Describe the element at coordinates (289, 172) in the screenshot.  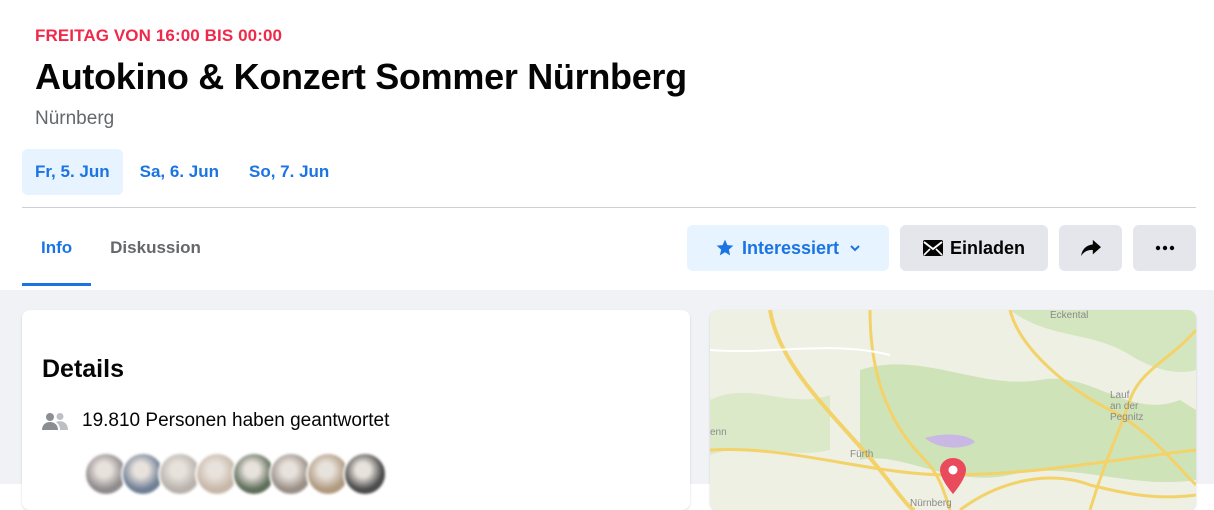
I see `day-tab-sun: So, 7. Jun` at that location.